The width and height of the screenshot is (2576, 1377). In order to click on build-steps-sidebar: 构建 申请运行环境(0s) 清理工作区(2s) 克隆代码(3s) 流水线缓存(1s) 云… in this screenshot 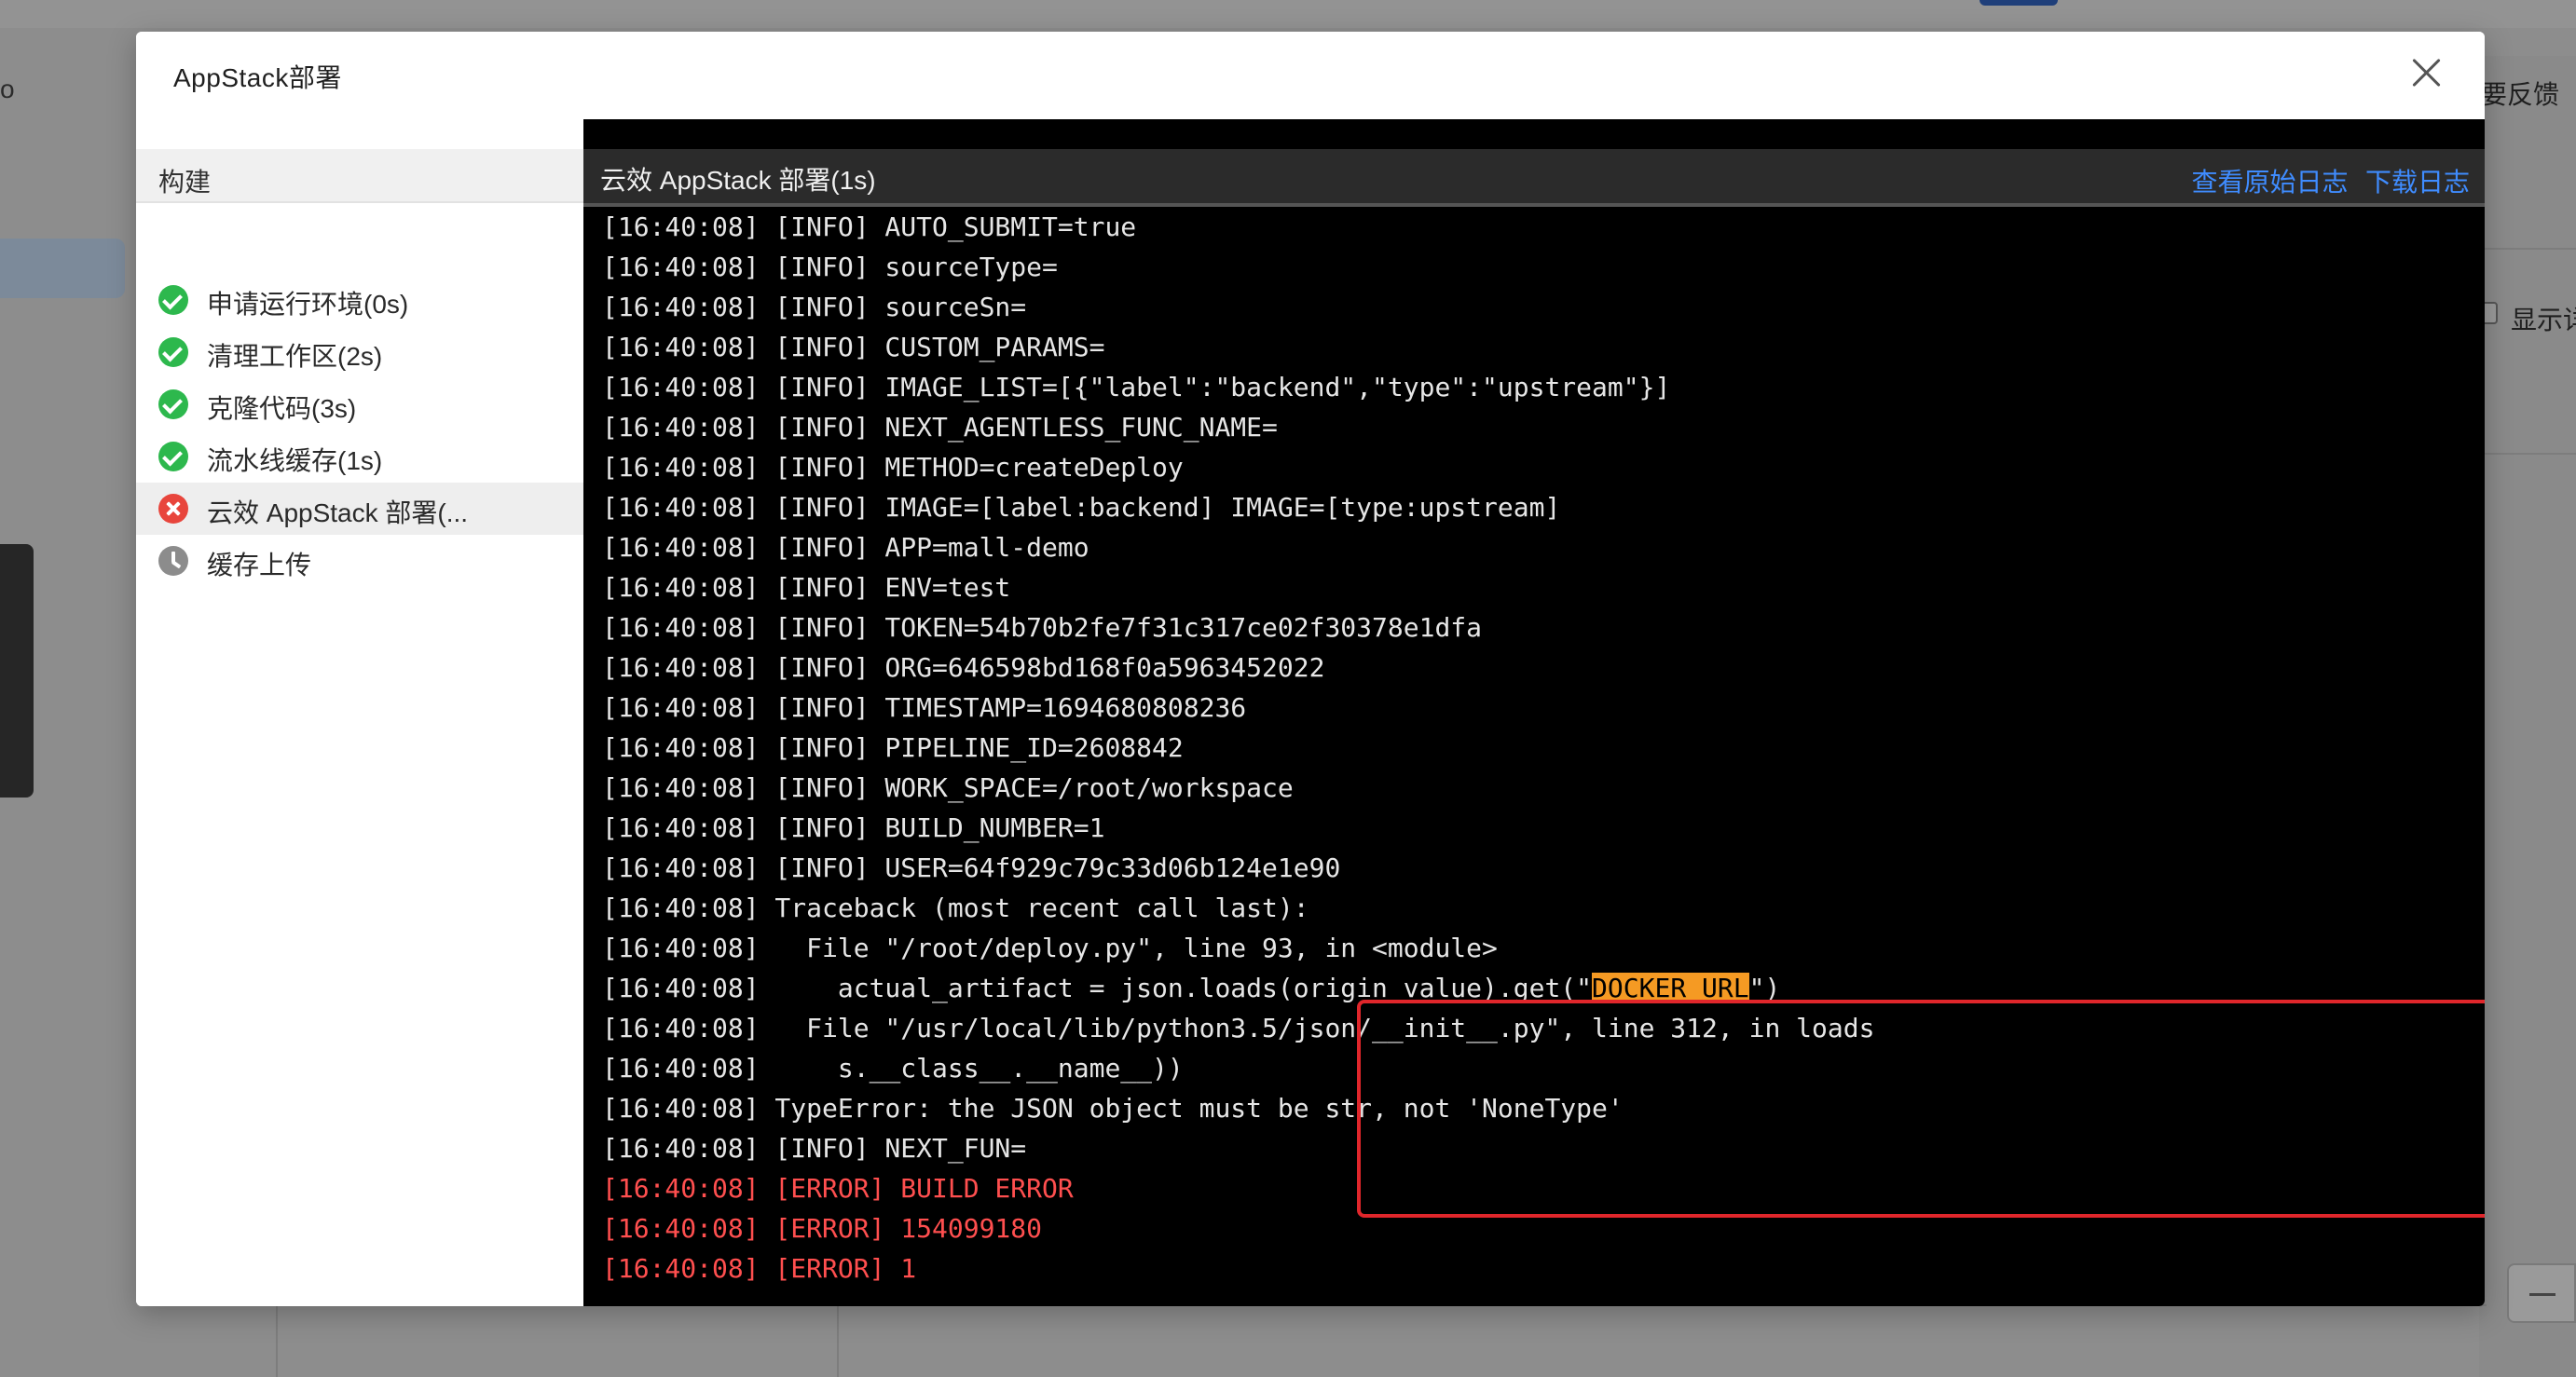, I will do `click(359, 712)`.